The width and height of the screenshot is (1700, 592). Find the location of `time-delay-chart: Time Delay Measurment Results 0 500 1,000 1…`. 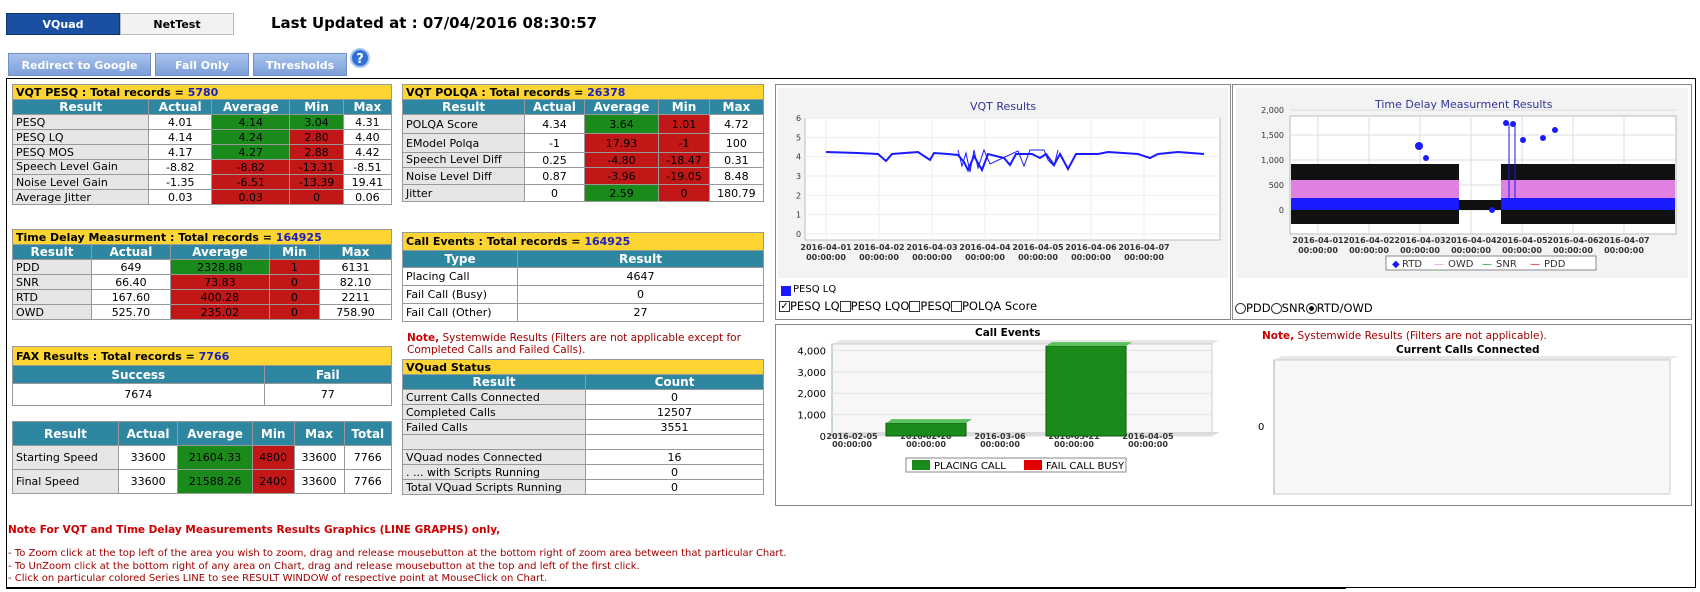

time-delay-chart: Time Delay Measurment Results 0 500 1,000 1… is located at coordinates (1462, 183).